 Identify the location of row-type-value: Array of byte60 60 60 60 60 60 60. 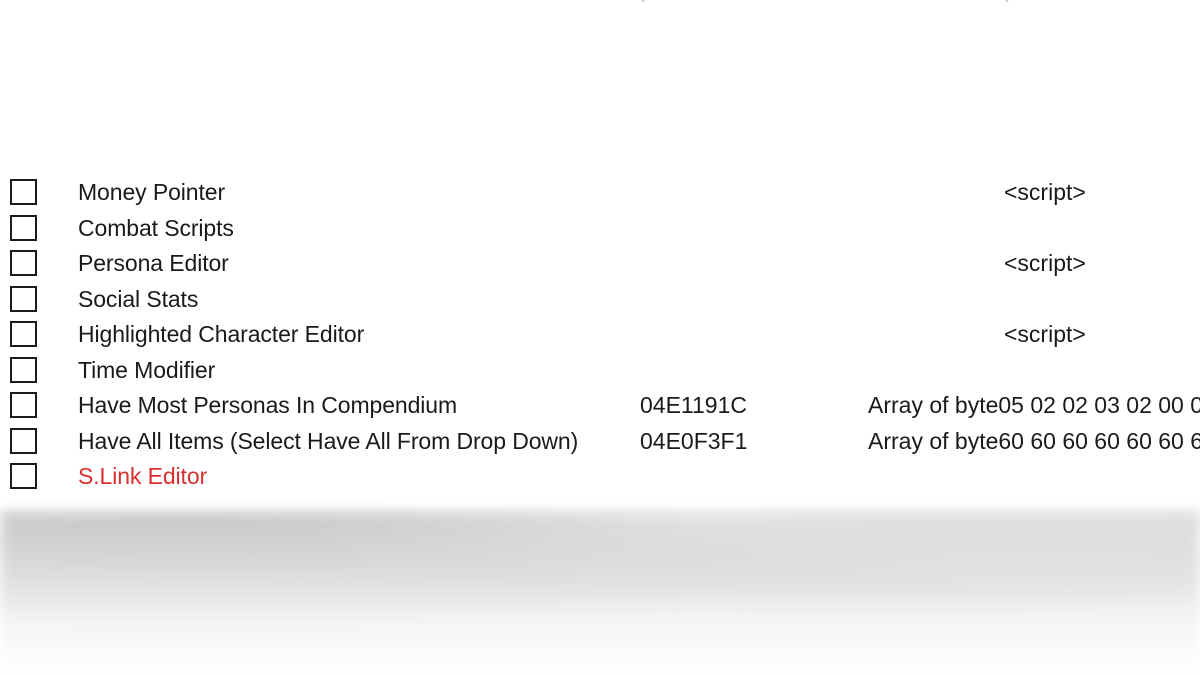
(1034, 442).